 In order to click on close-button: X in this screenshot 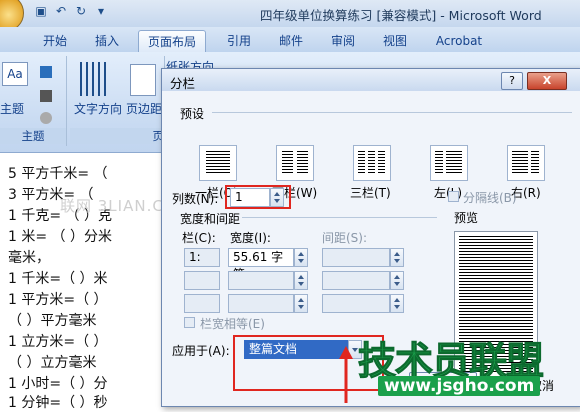, I will do `click(547, 81)`.